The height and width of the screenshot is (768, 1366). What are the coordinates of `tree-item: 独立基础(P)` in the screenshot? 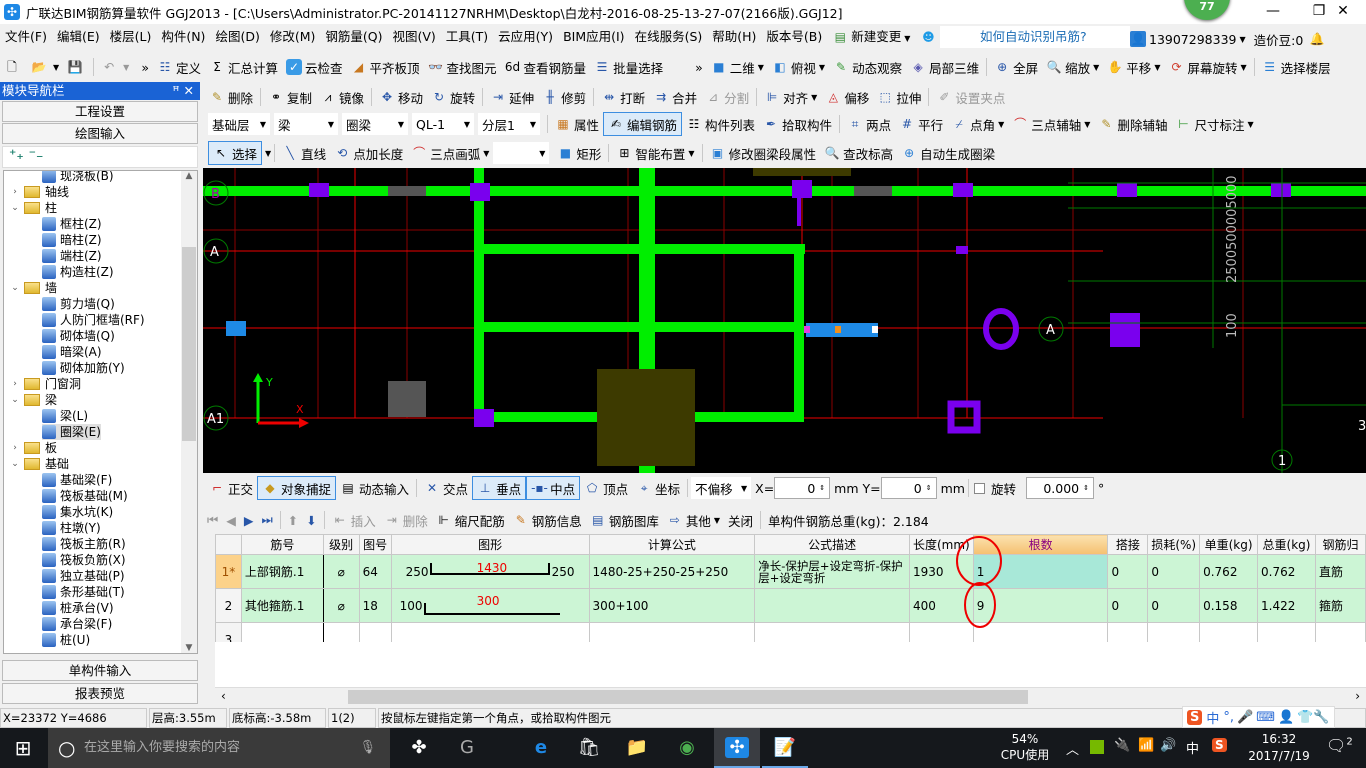 It's located at (83, 576).